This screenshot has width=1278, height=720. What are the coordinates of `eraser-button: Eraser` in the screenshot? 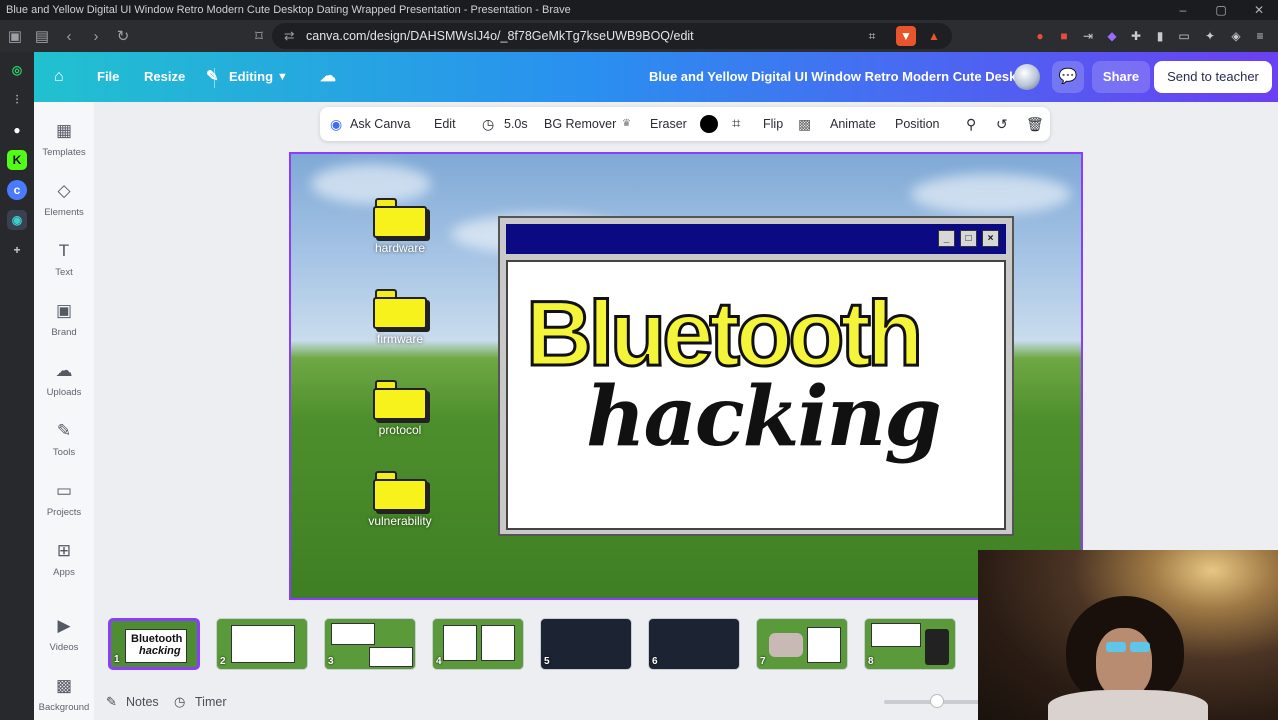 It's located at (668, 124).